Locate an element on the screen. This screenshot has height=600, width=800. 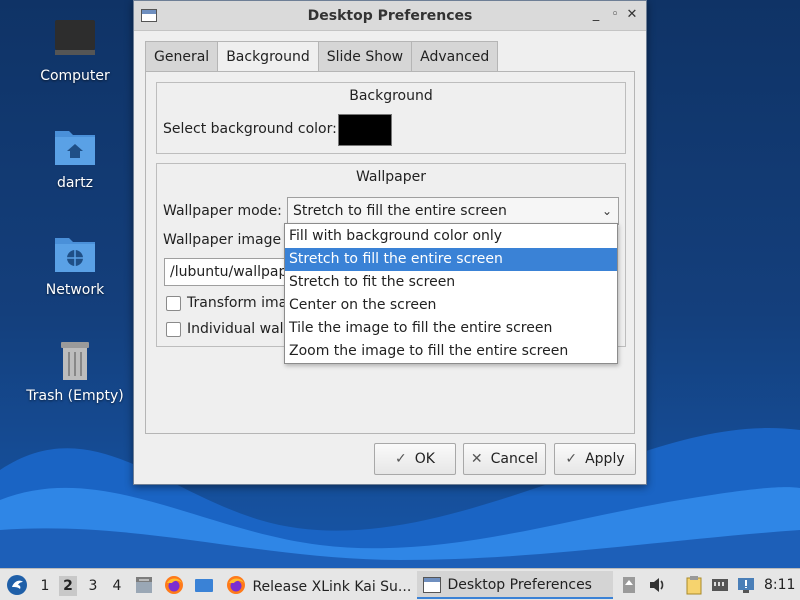
wallpaper-group-title: Wallpaper is located at coordinates (391, 177).